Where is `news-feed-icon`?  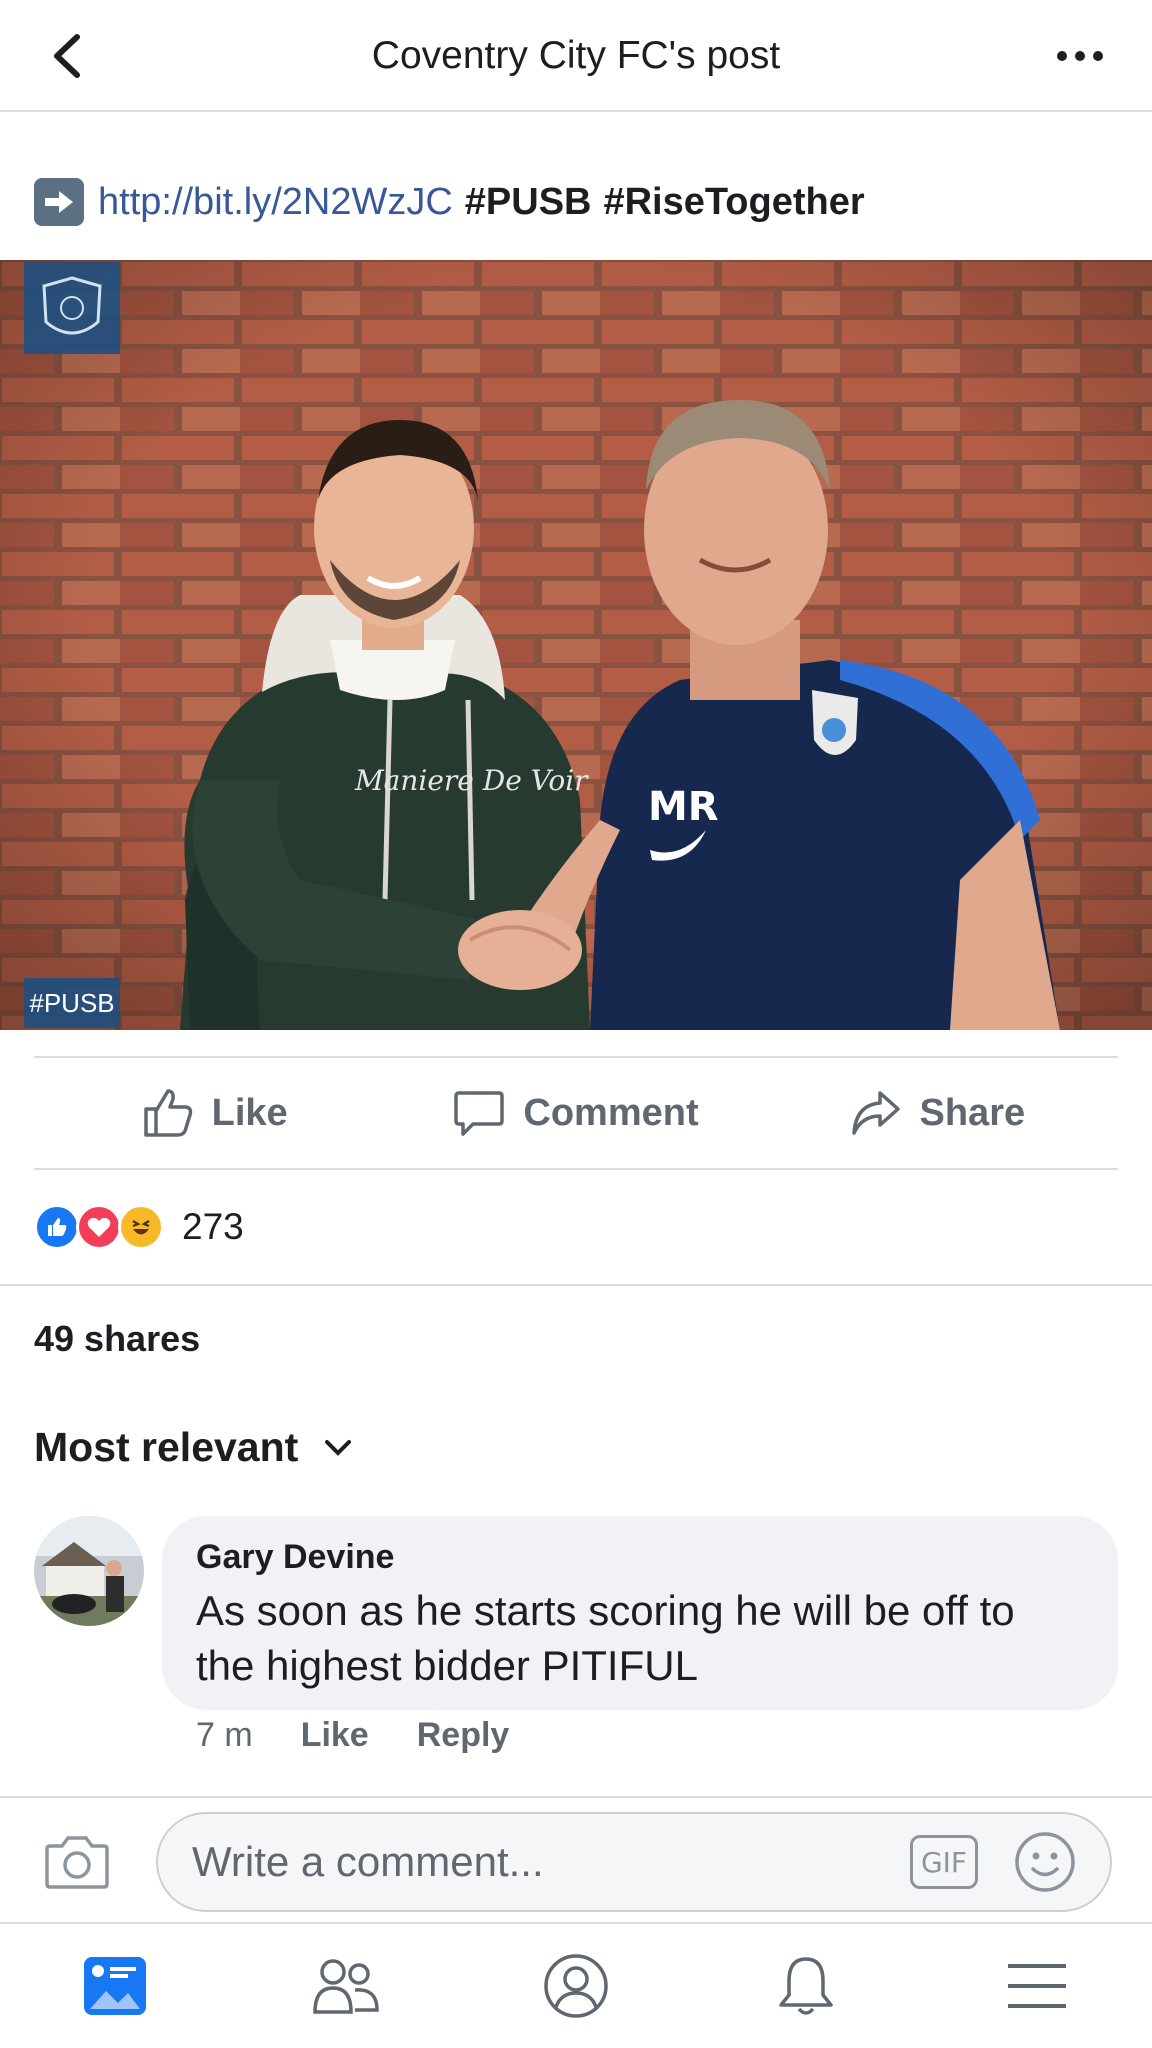
news-feed-icon is located at coordinates (115, 1986).